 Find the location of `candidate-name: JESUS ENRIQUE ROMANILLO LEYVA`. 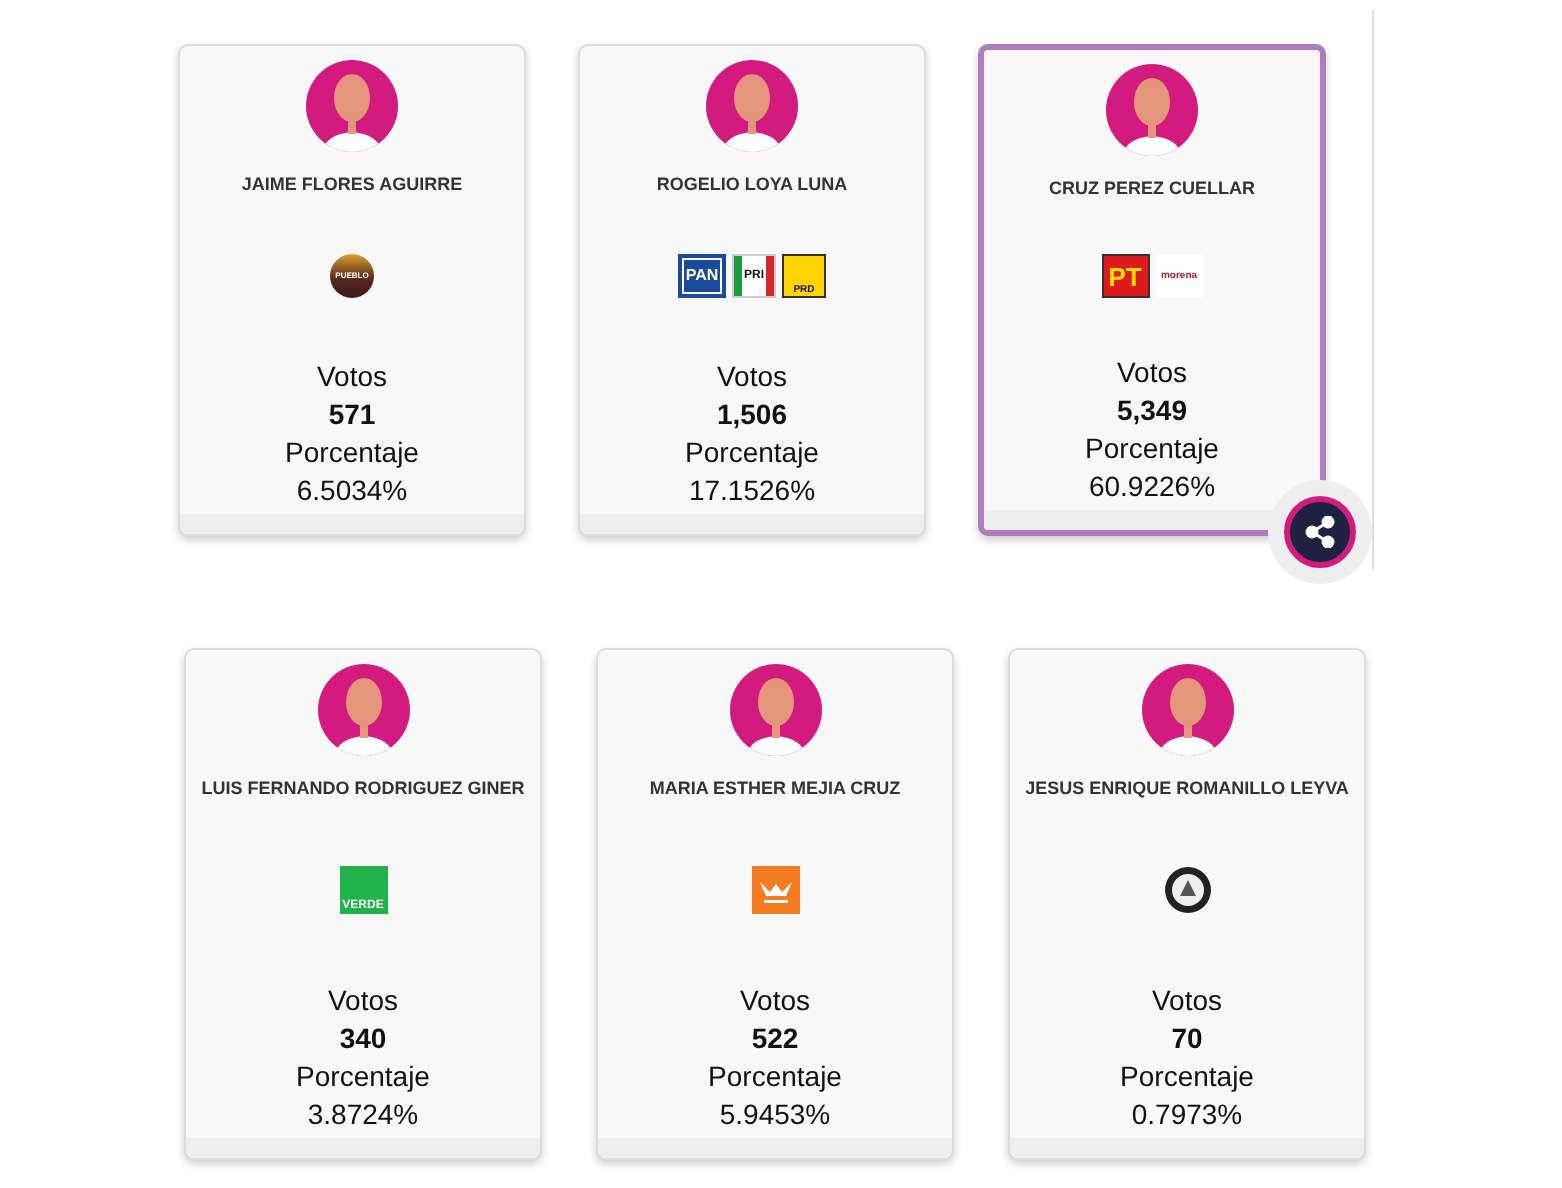

candidate-name: JESUS ENRIQUE ROMANILLO LEYVA is located at coordinates (1187, 788).